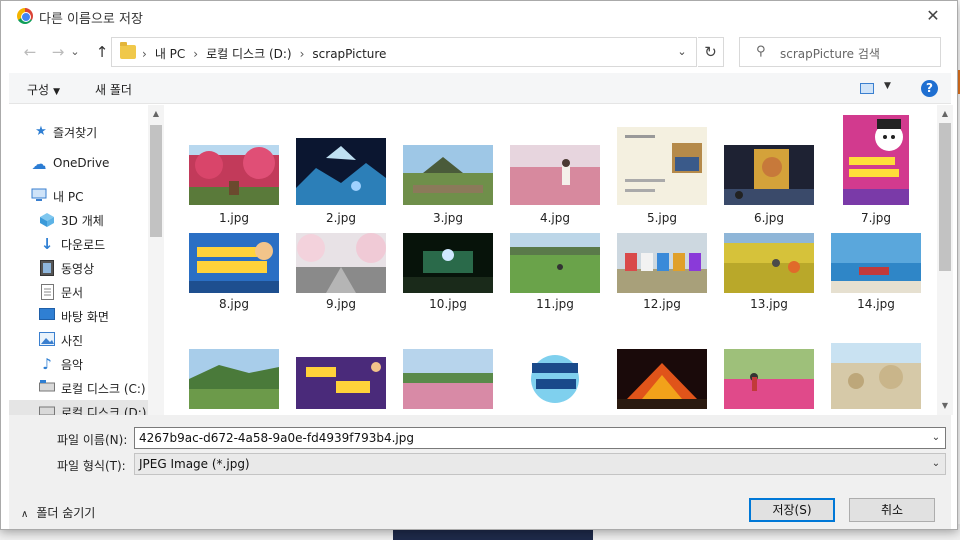 The image size is (960, 540). What do you see at coordinates (68, 197) in the screenshot?
I see `sidebar-item-label: 내 PC` at bounding box center [68, 197].